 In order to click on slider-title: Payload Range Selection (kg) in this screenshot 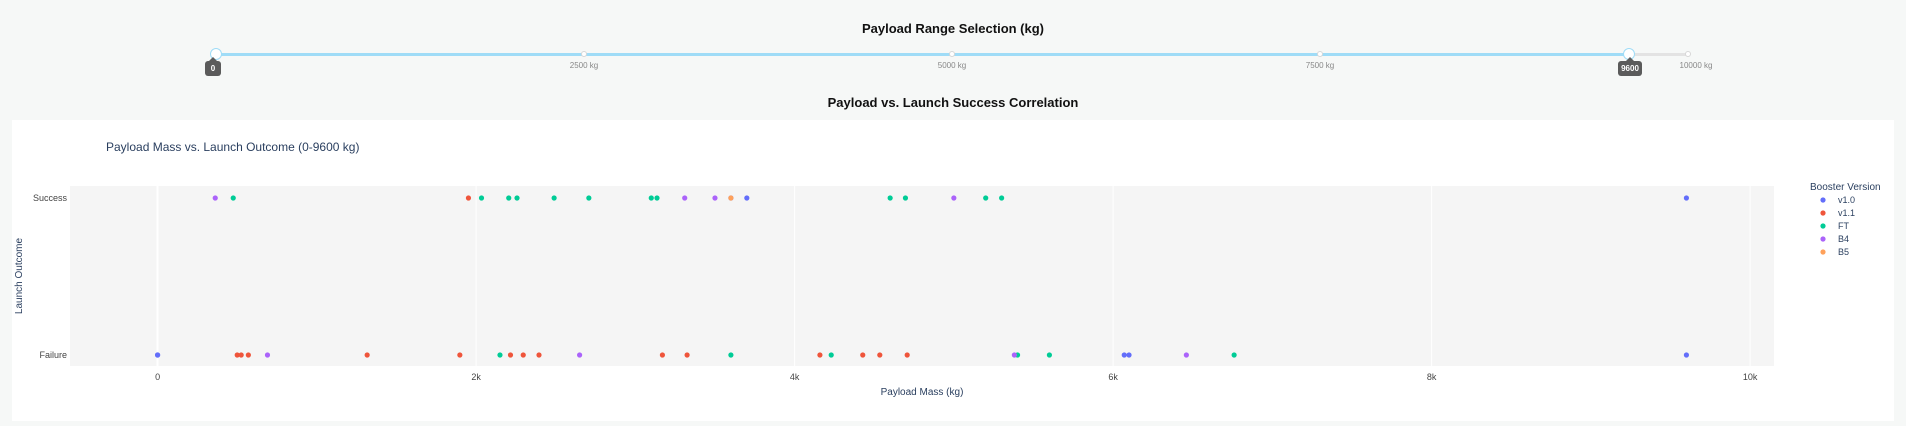, I will do `click(953, 28)`.